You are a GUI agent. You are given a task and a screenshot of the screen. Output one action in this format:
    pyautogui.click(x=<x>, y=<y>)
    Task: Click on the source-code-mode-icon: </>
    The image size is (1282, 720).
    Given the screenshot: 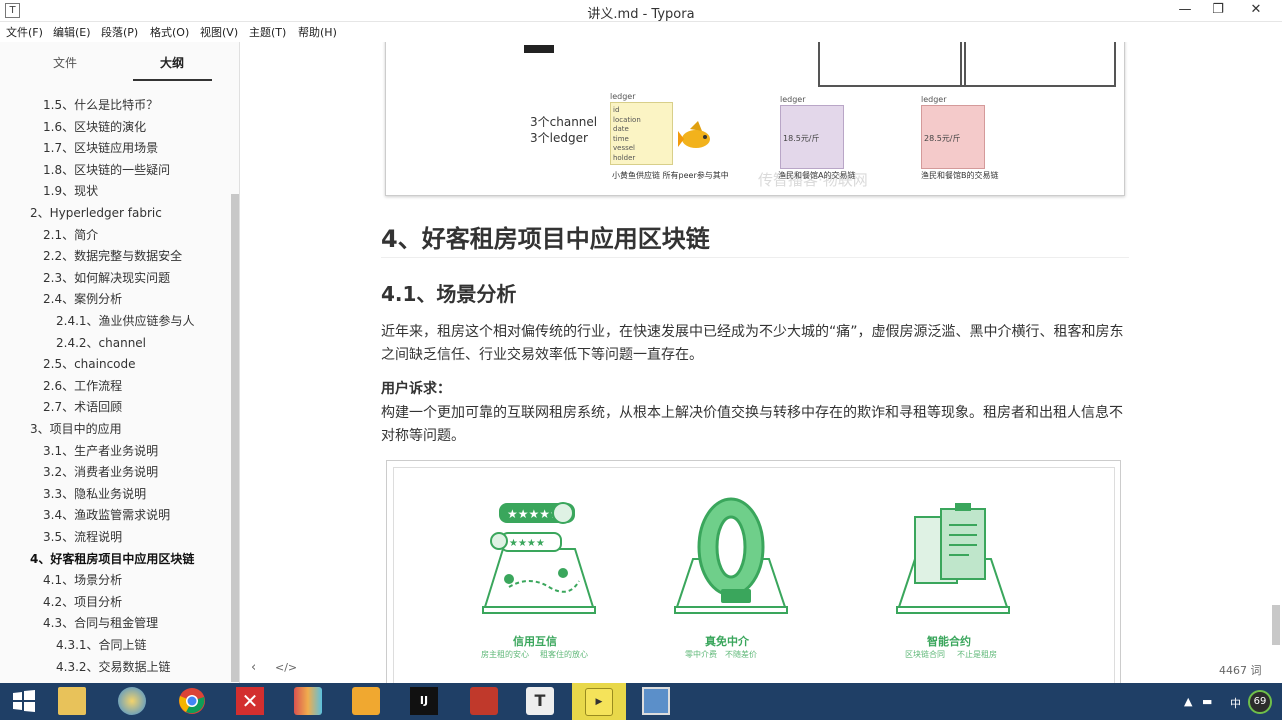 What is the action you would take?
    pyautogui.click(x=286, y=667)
    